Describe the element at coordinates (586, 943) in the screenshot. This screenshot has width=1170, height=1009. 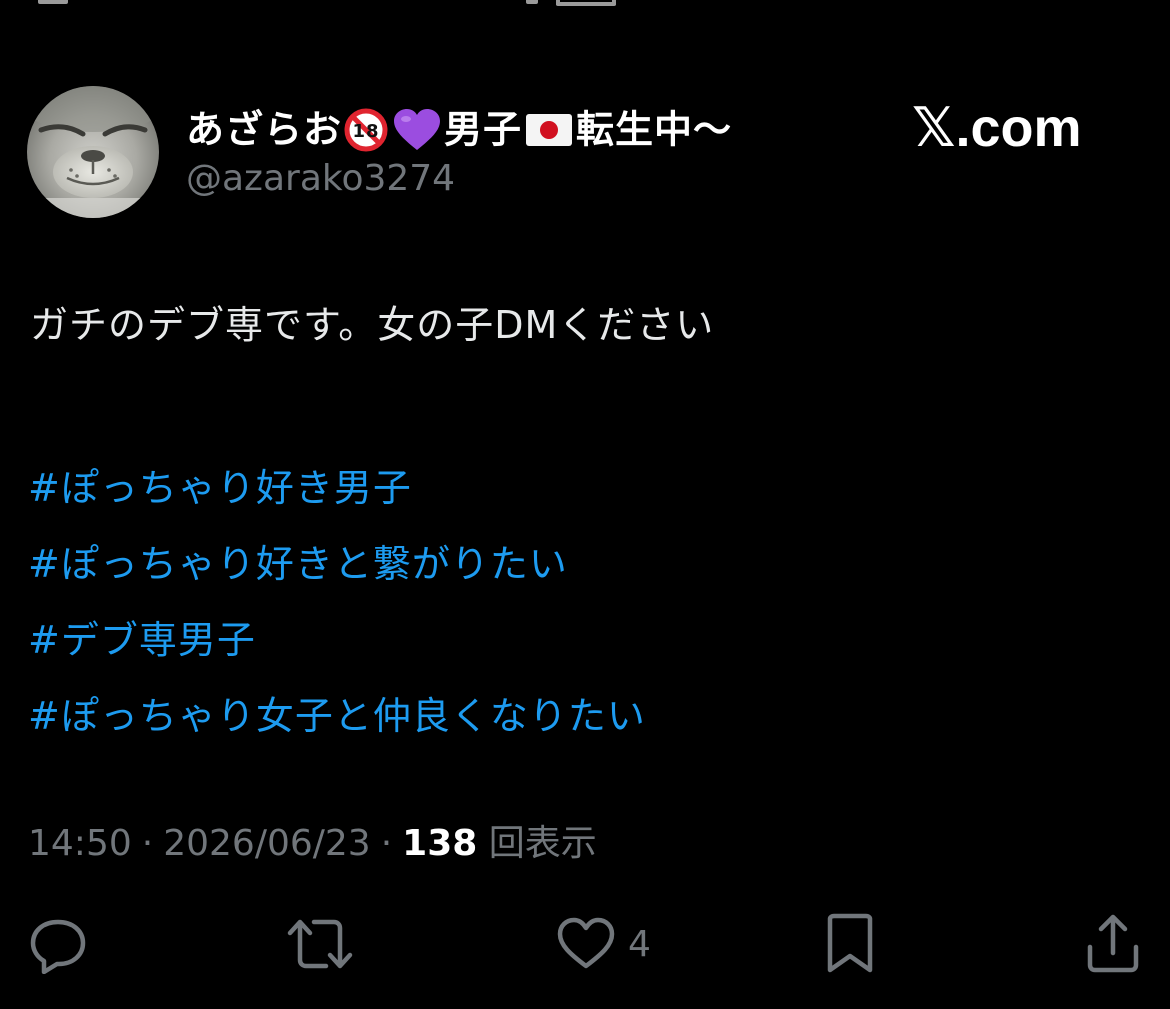
I see `heart-outline-icon` at that location.